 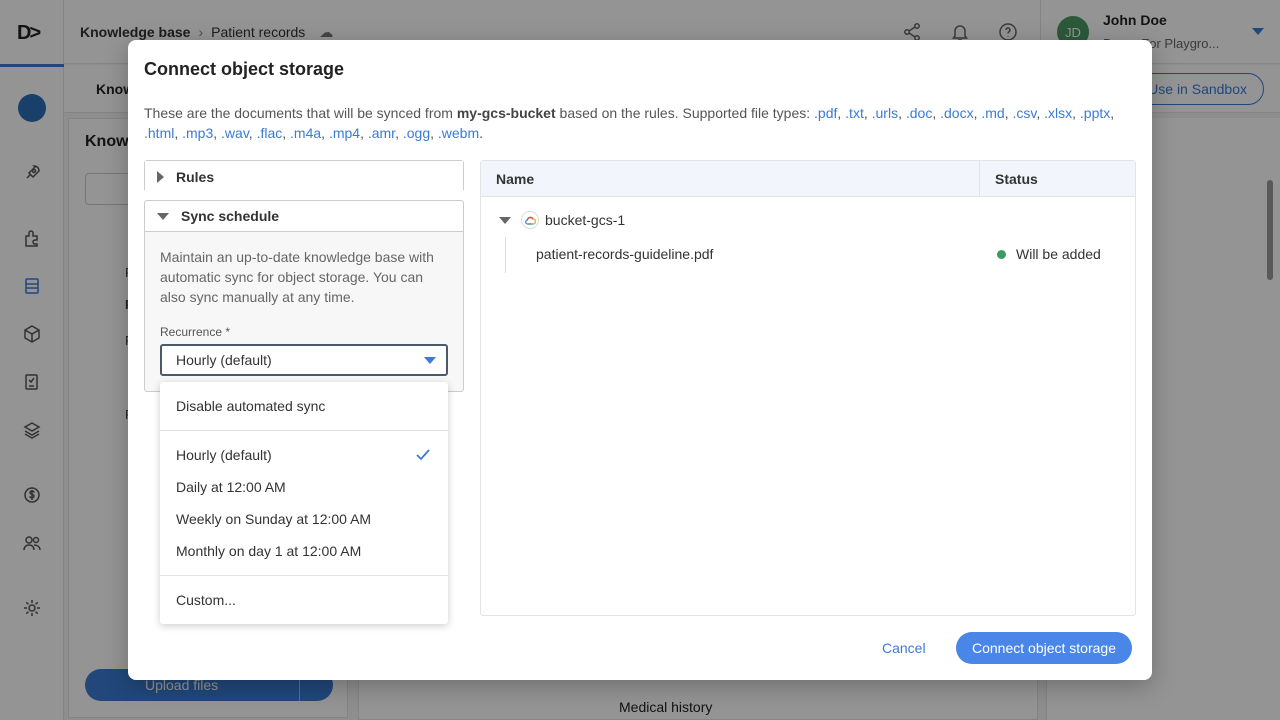 What do you see at coordinates (1058, 113) in the screenshot?
I see `file-type-link: .xlsx` at bounding box center [1058, 113].